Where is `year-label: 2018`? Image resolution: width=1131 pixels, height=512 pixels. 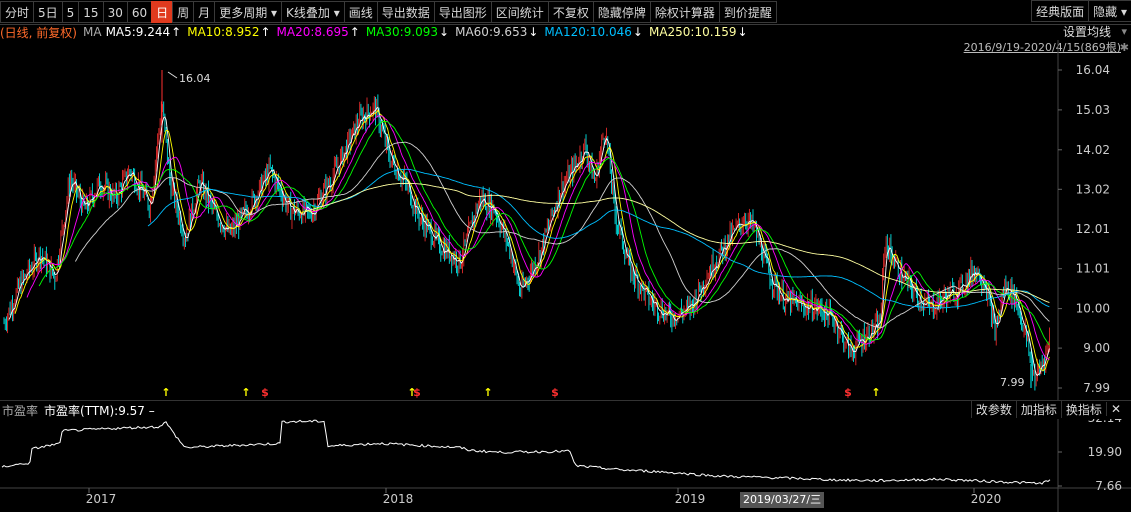 year-label: 2018 is located at coordinates (398, 499).